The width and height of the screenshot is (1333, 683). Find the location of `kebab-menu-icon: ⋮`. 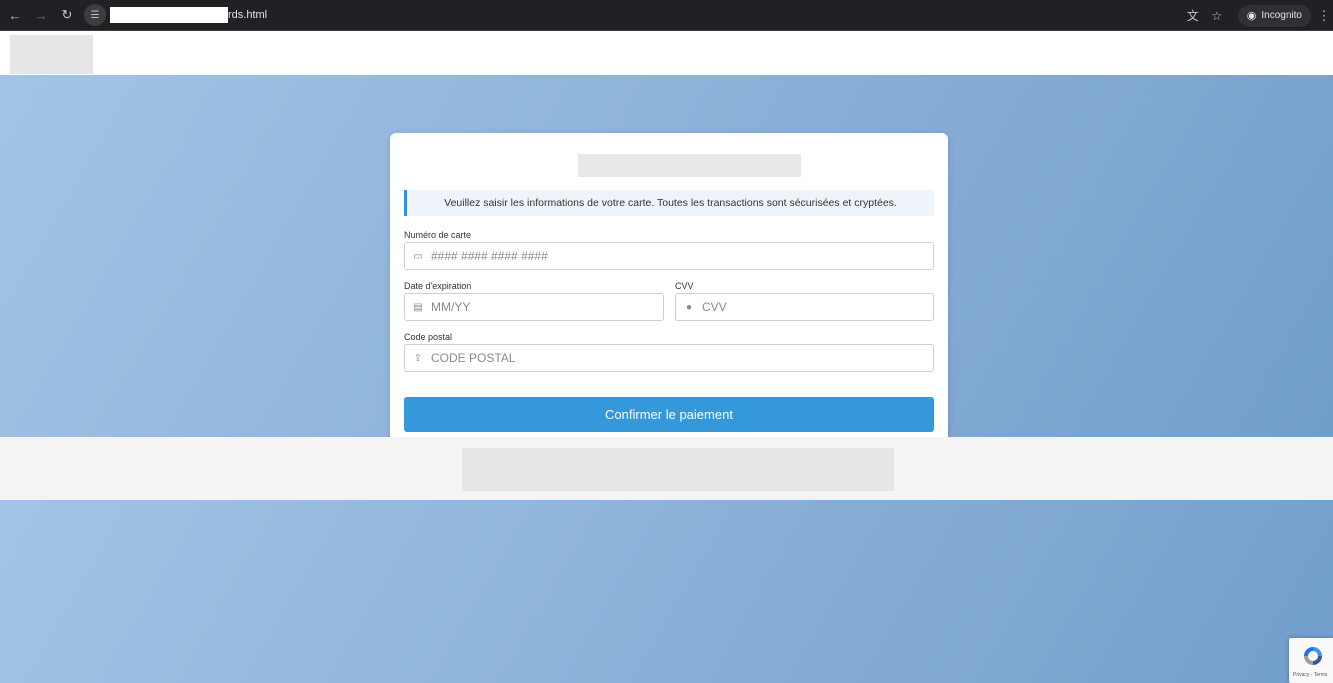

kebab-menu-icon: ⋮ is located at coordinates (1324, 15).